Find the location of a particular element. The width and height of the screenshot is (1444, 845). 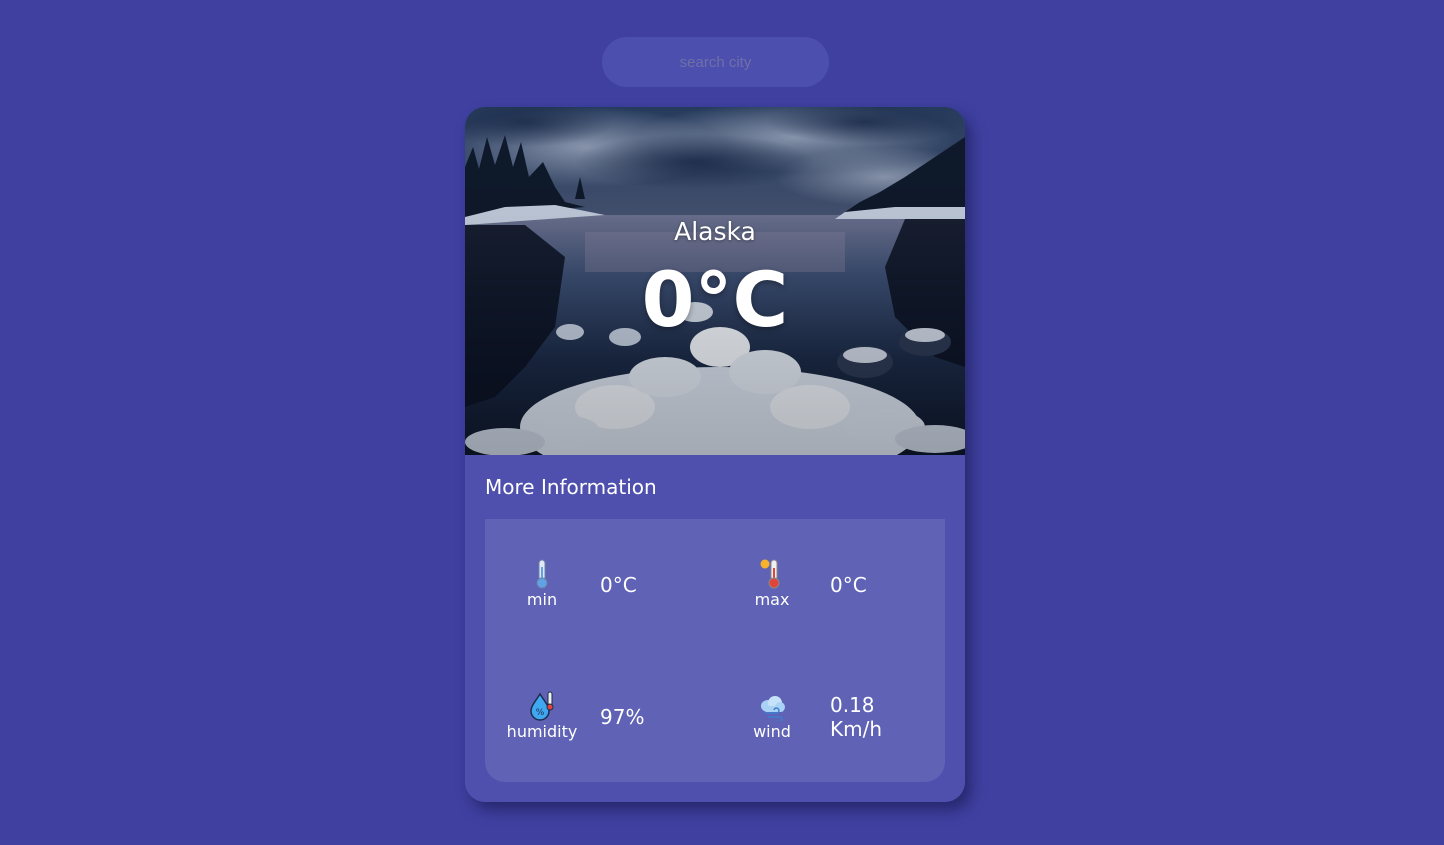

max-temperature-value: 0°C is located at coordinates (848, 585).